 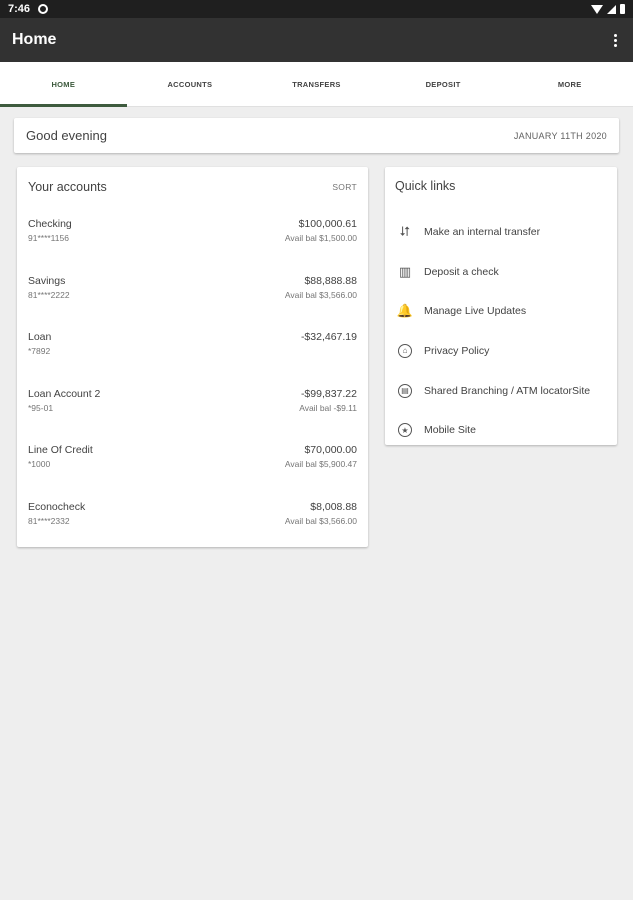 I want to click on greeting-date: JANUARY 11TH 2020, so click(x=560, y=135).